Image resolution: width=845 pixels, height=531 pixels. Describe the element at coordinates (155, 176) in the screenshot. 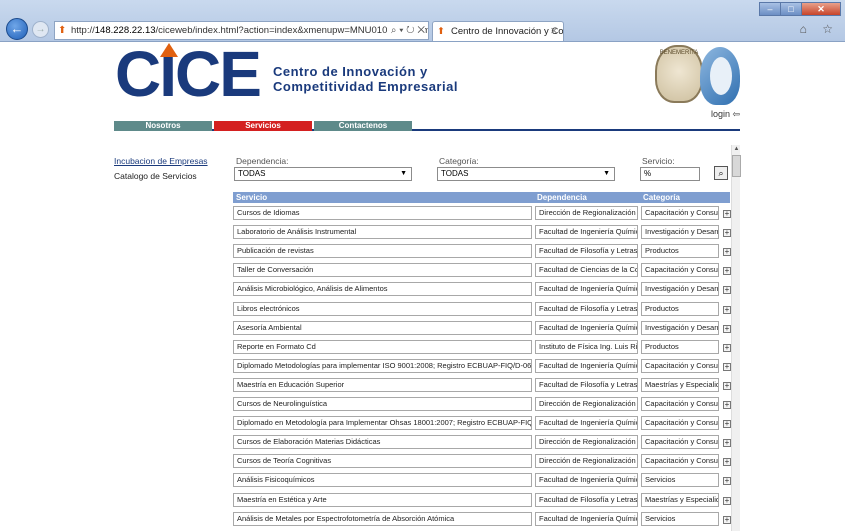

I see `sidebar-item-catalogo: Catalogo de Servicios` at that location.